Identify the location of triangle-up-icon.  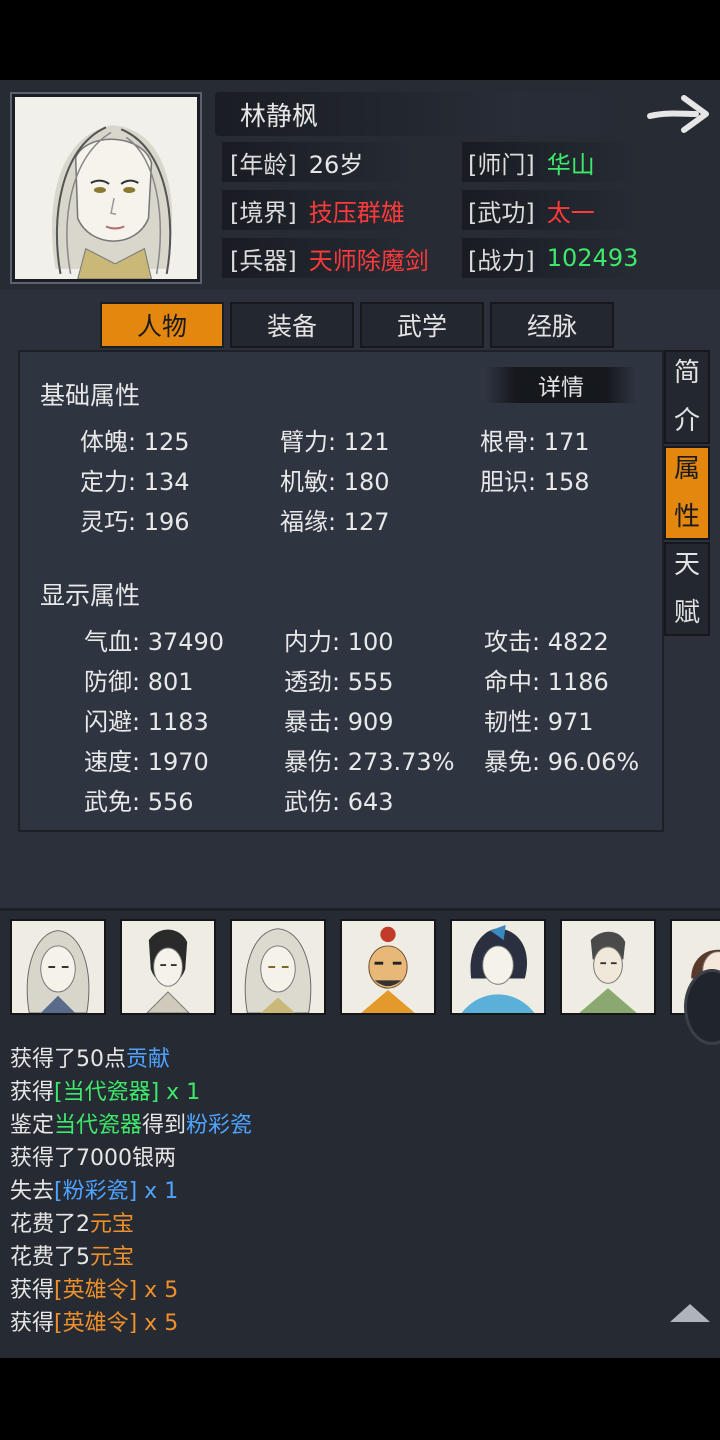
(690, 1313).